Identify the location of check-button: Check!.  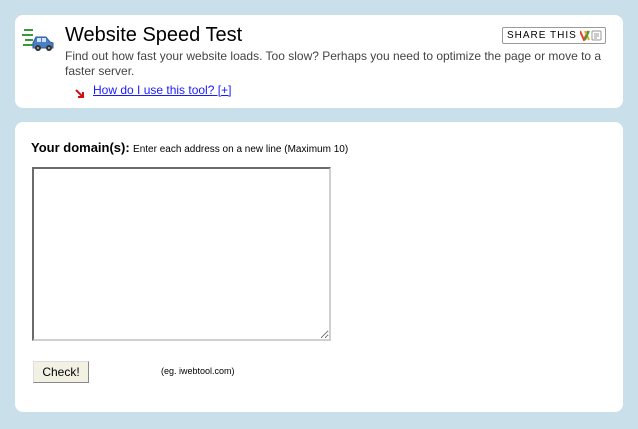
(61, 372).